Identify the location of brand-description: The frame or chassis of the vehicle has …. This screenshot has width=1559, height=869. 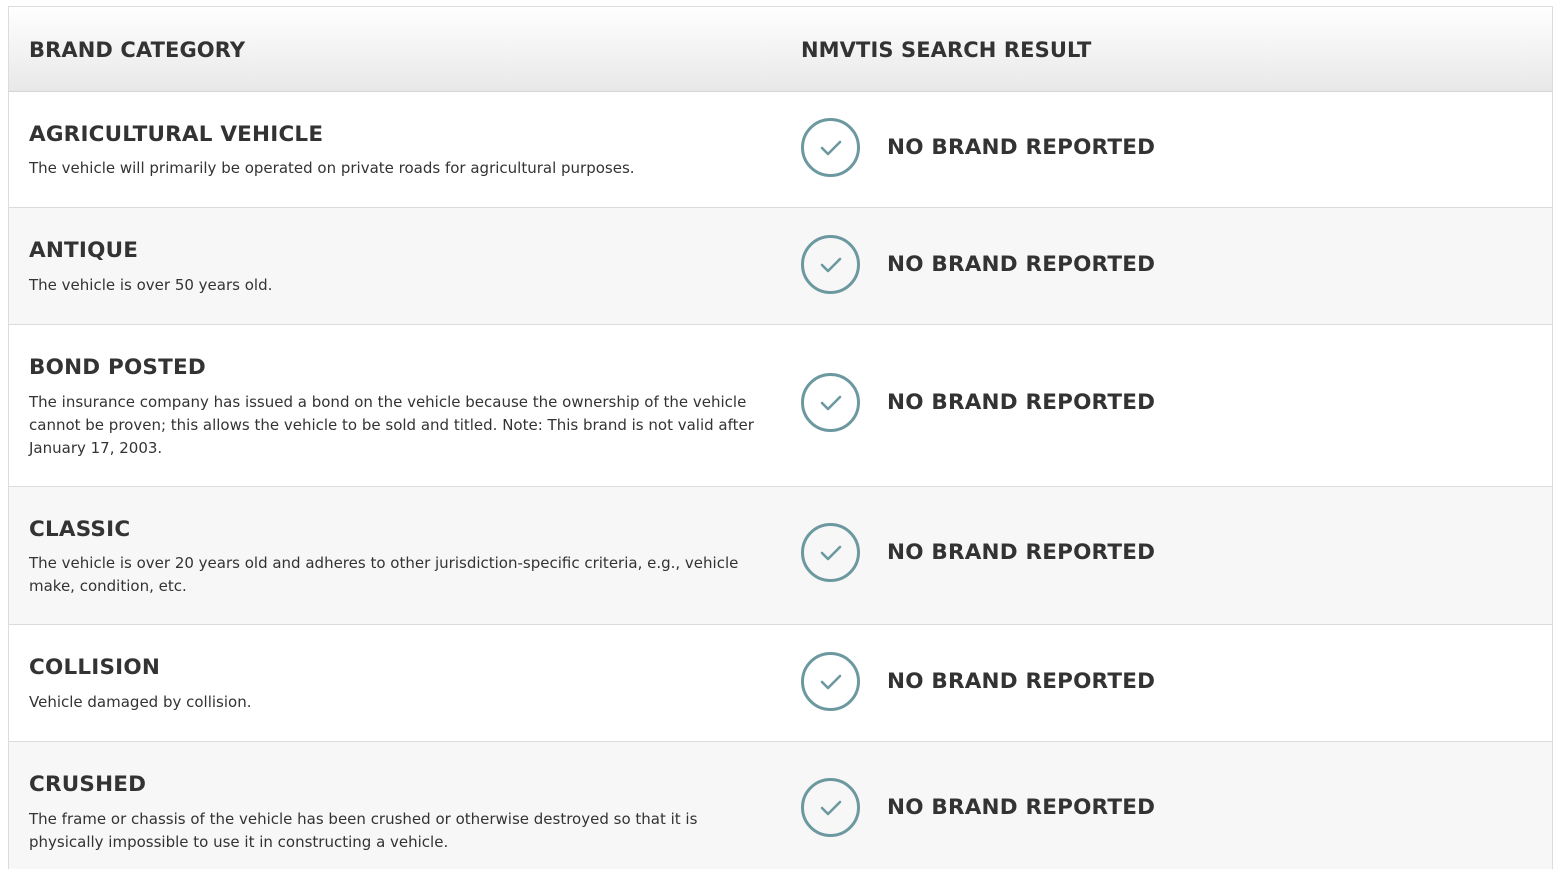
(363, 830).